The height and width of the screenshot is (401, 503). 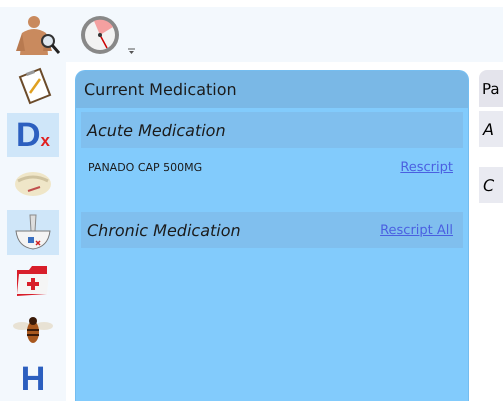 I want to click on dropdown-icon, so click(x=131, y=51).